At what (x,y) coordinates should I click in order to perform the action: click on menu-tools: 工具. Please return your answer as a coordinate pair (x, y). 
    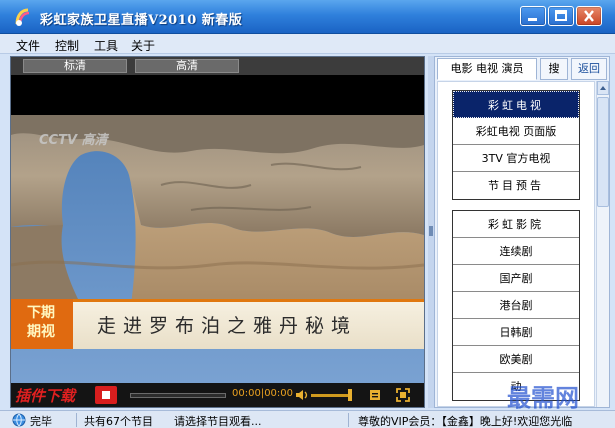
    Looking at the image, I should click on (106, 45).